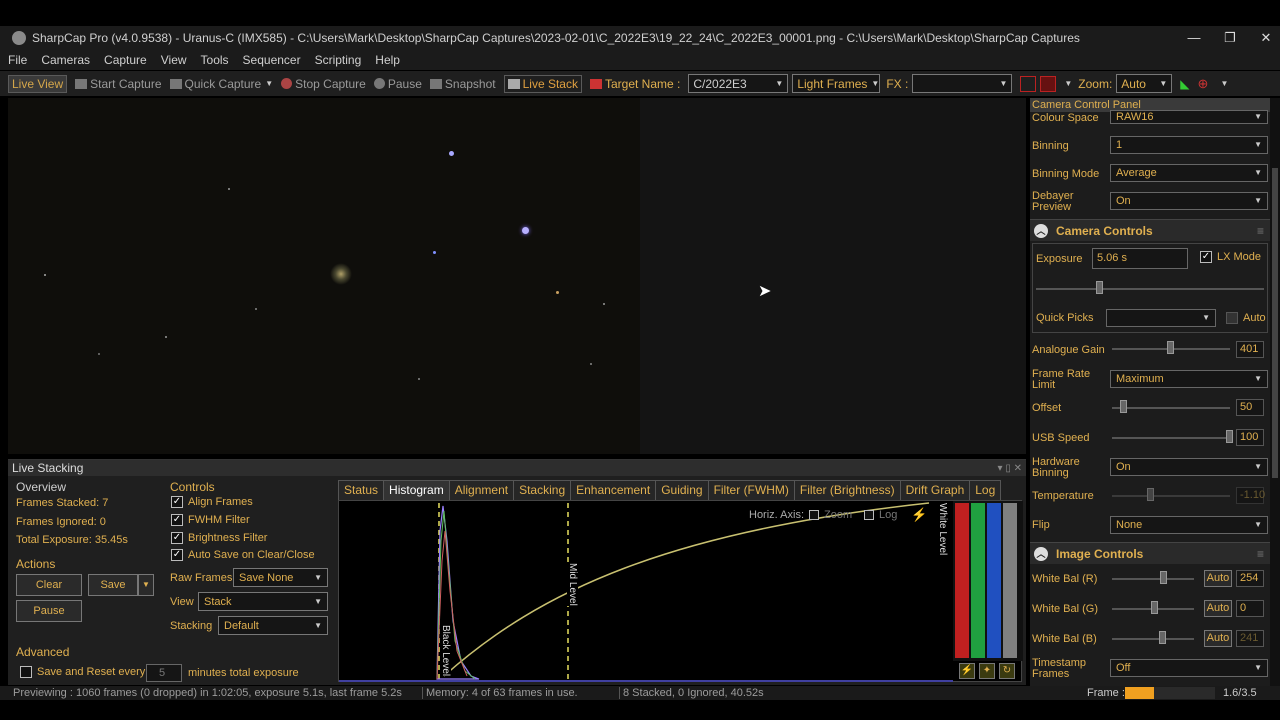  I want to click on usb-speed-slider-thumb, so click(1229, 436).